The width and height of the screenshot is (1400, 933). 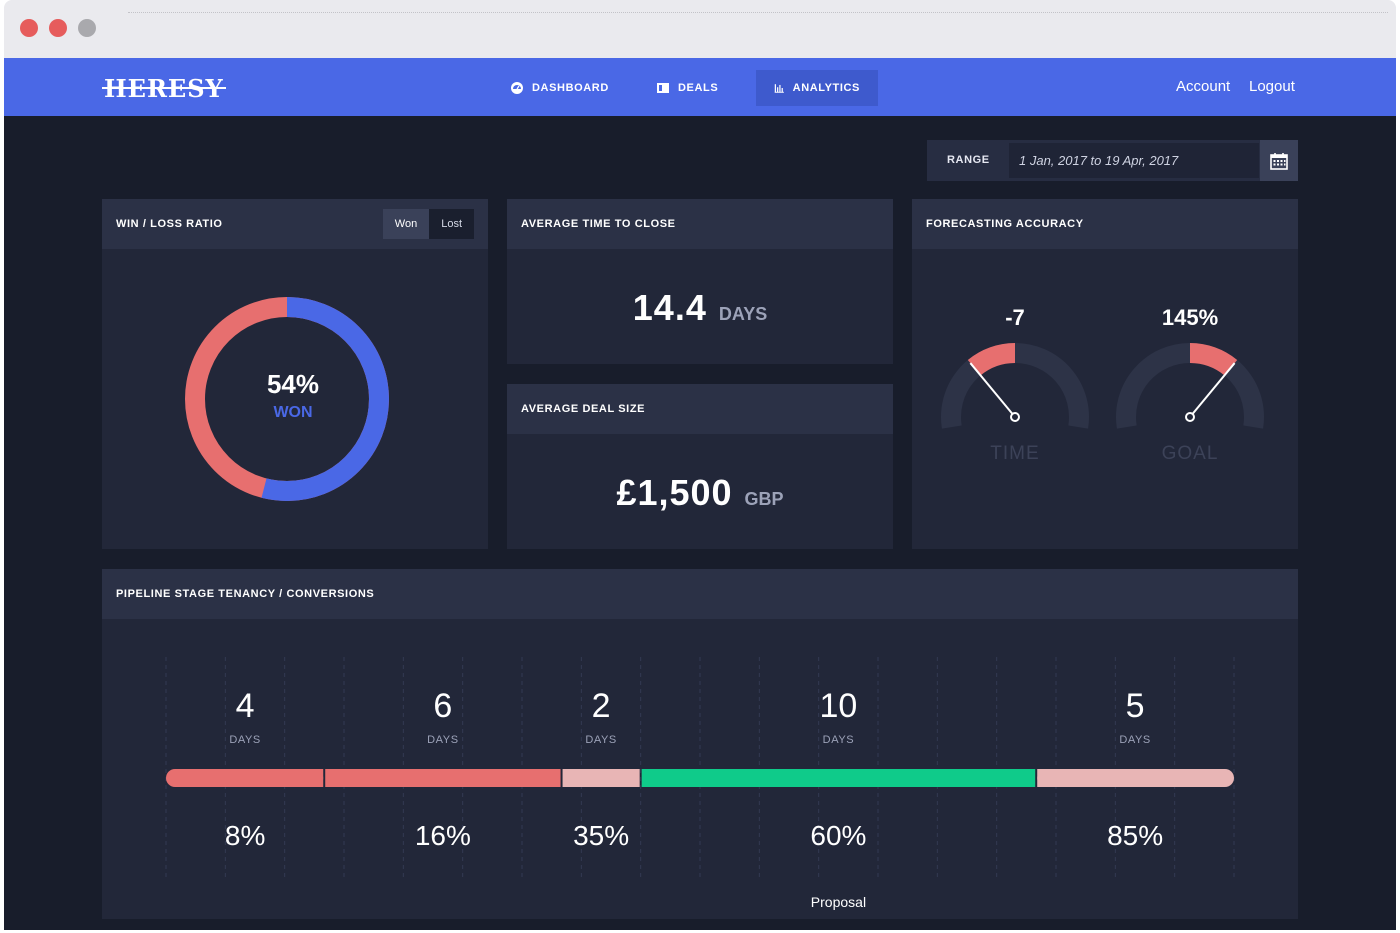 I want to click on stage-days-value: 4, so click(x=245, y=706).